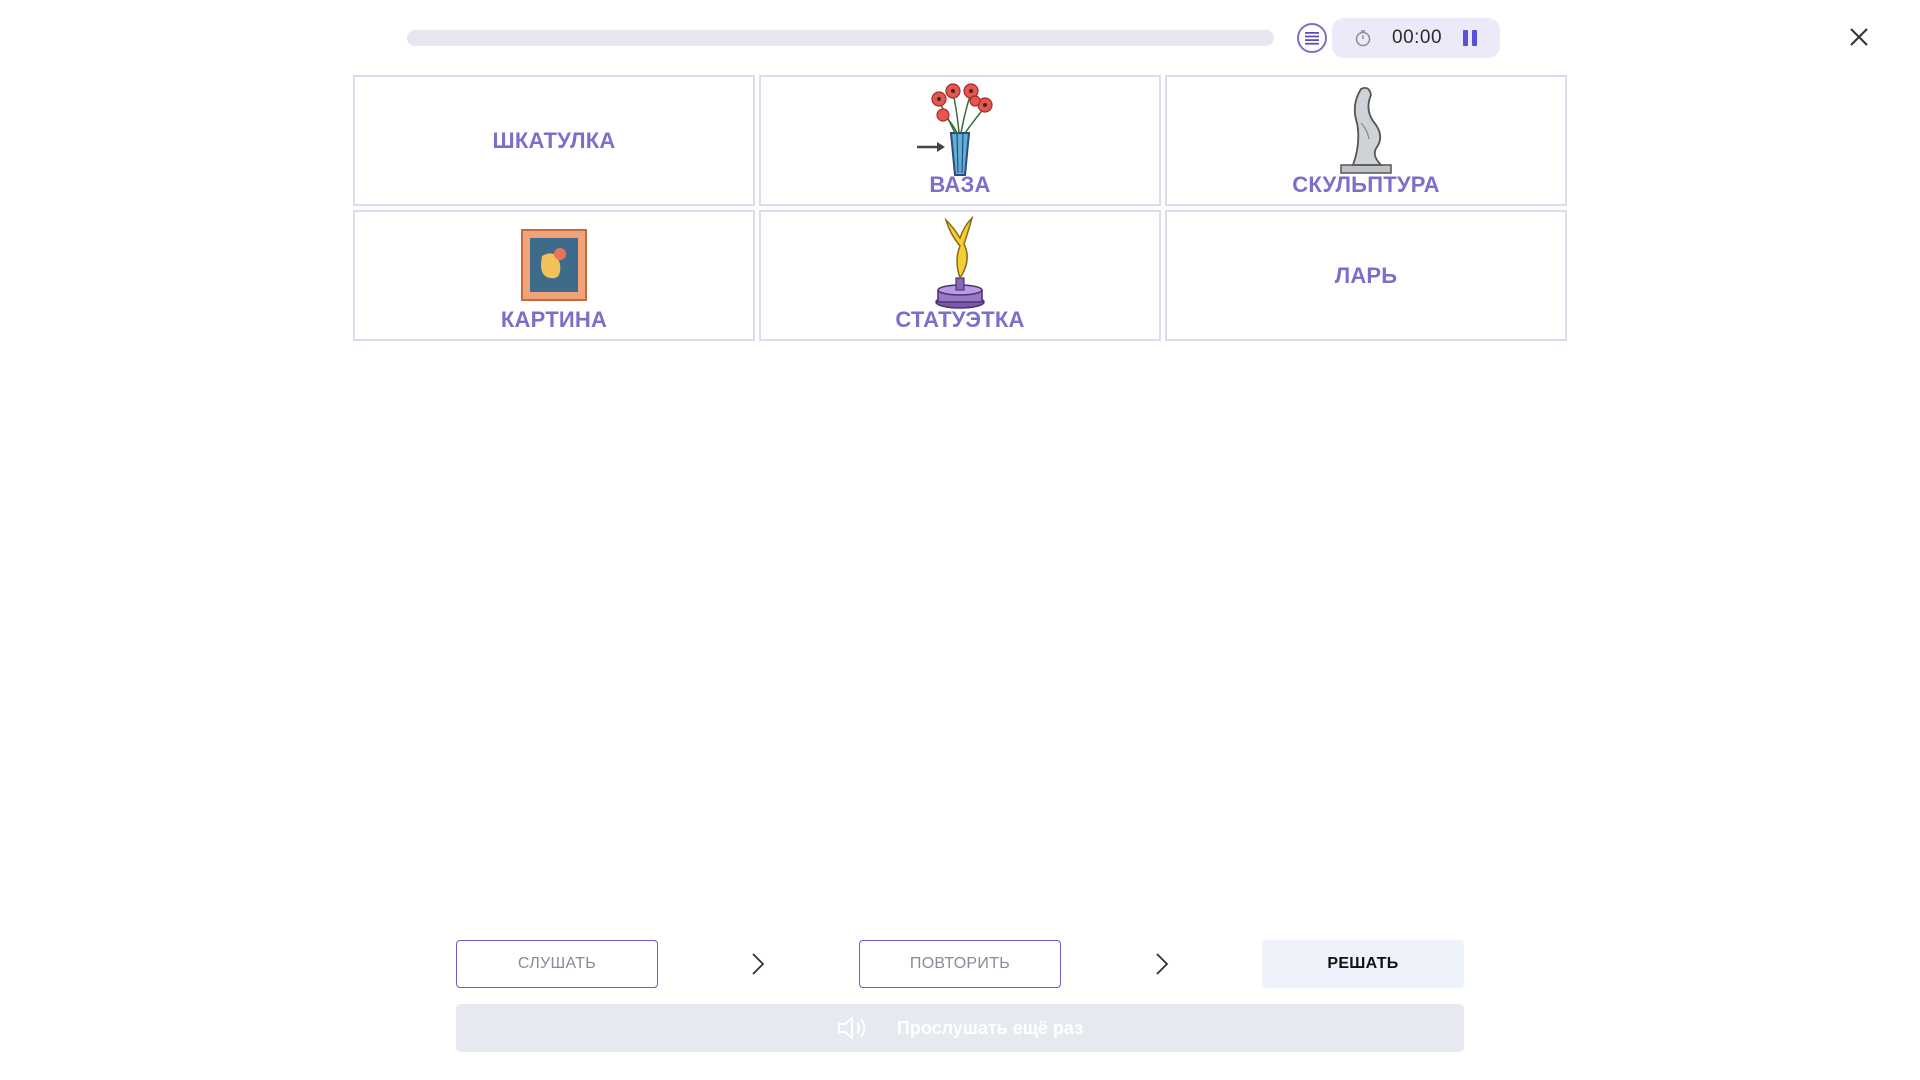 This screenshot has width=1920, height=1080. Describe the element at coordinates (557, 964) in the screenshot. I see `listen-step-button: СЛУШАТЬ` at that location.